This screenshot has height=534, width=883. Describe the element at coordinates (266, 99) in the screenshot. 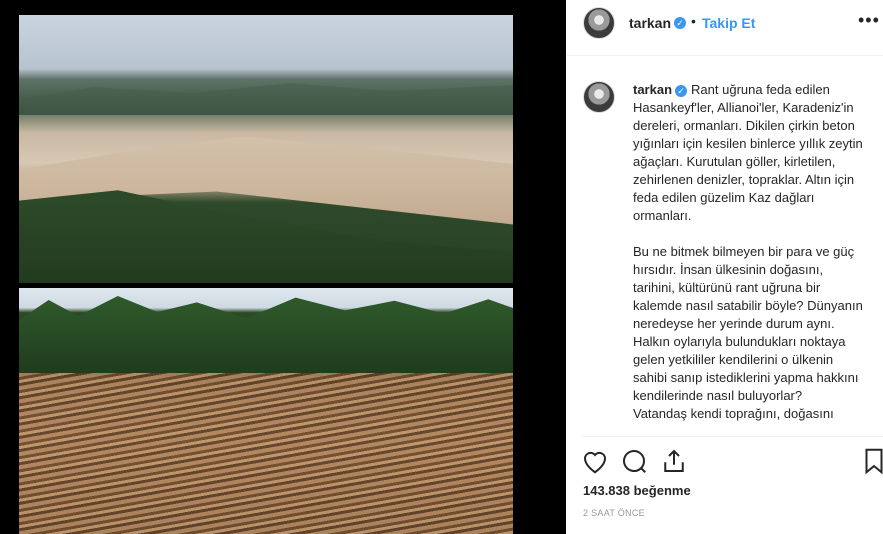

I see `mountain-ridge` at that location.